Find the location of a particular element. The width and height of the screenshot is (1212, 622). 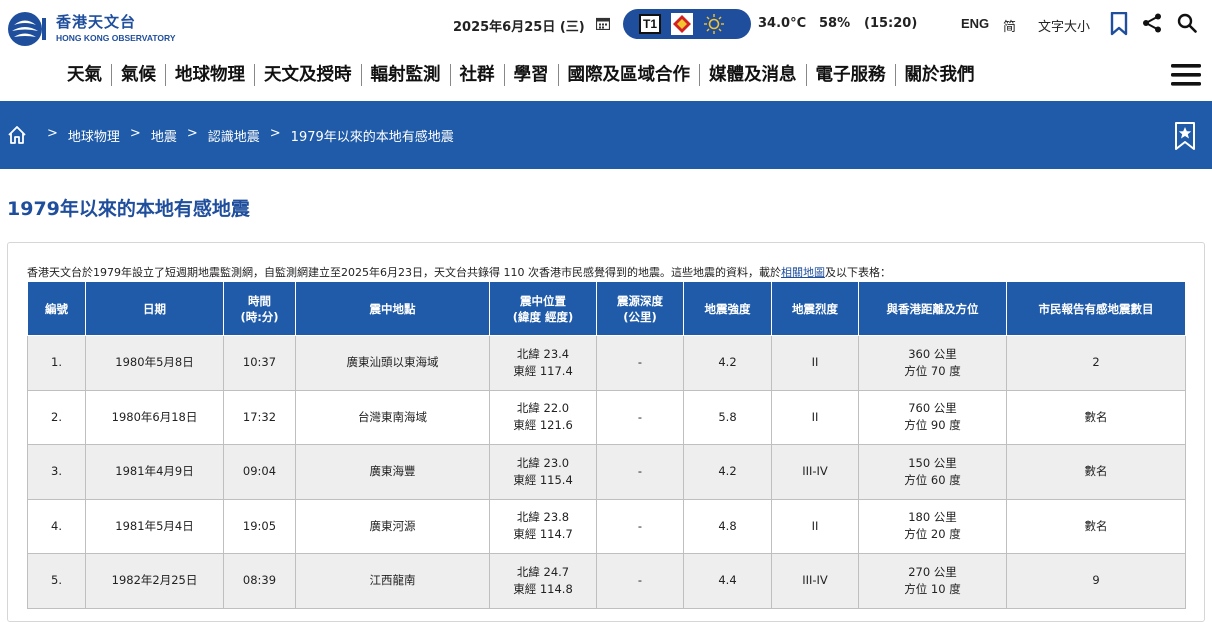

hot-weather-icon is located at coordinates (682, 24).